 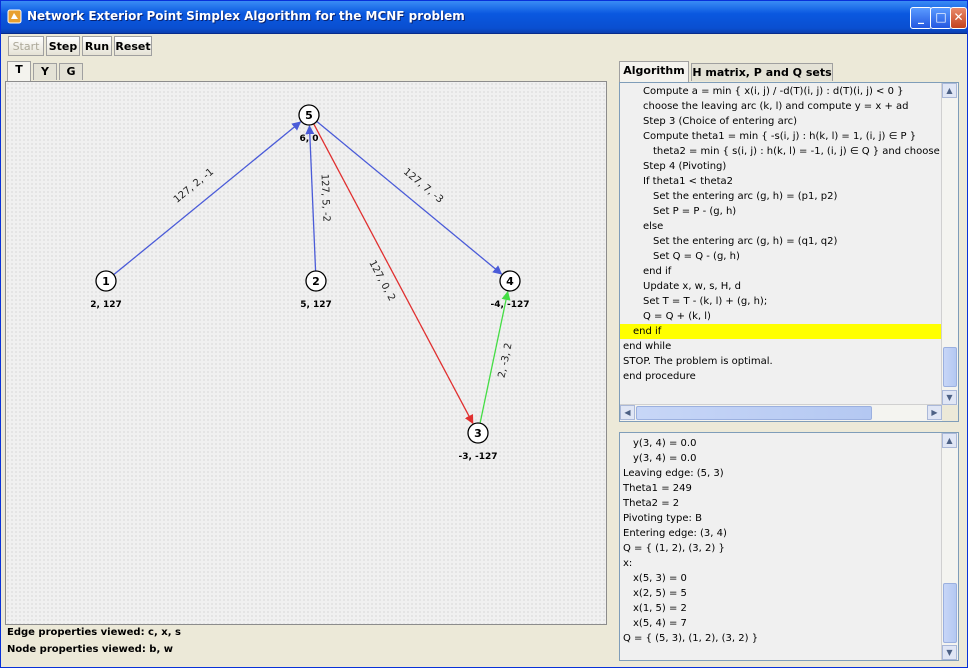 What do you see at coordinates (941, 18) in the screenshot?
I see `maximize-button: □` at bounding box center [941, 18].